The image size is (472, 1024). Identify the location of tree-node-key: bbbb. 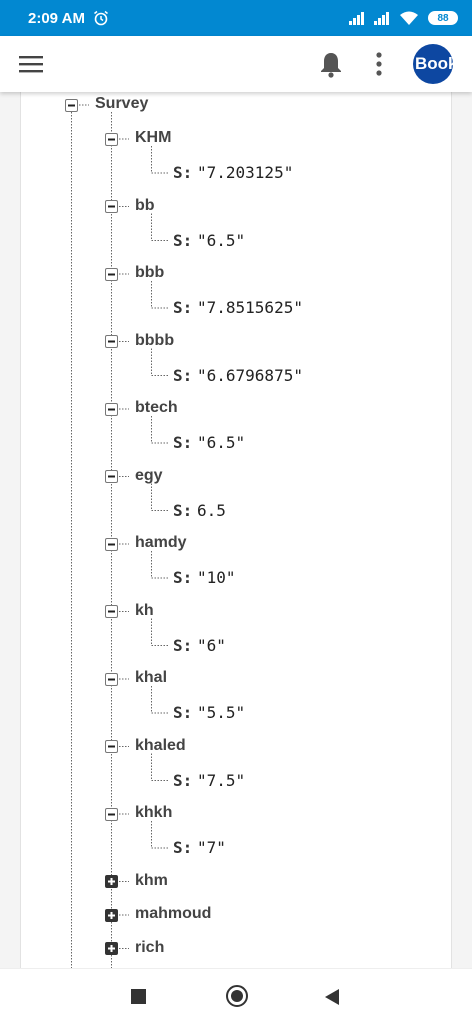
(155, 340).